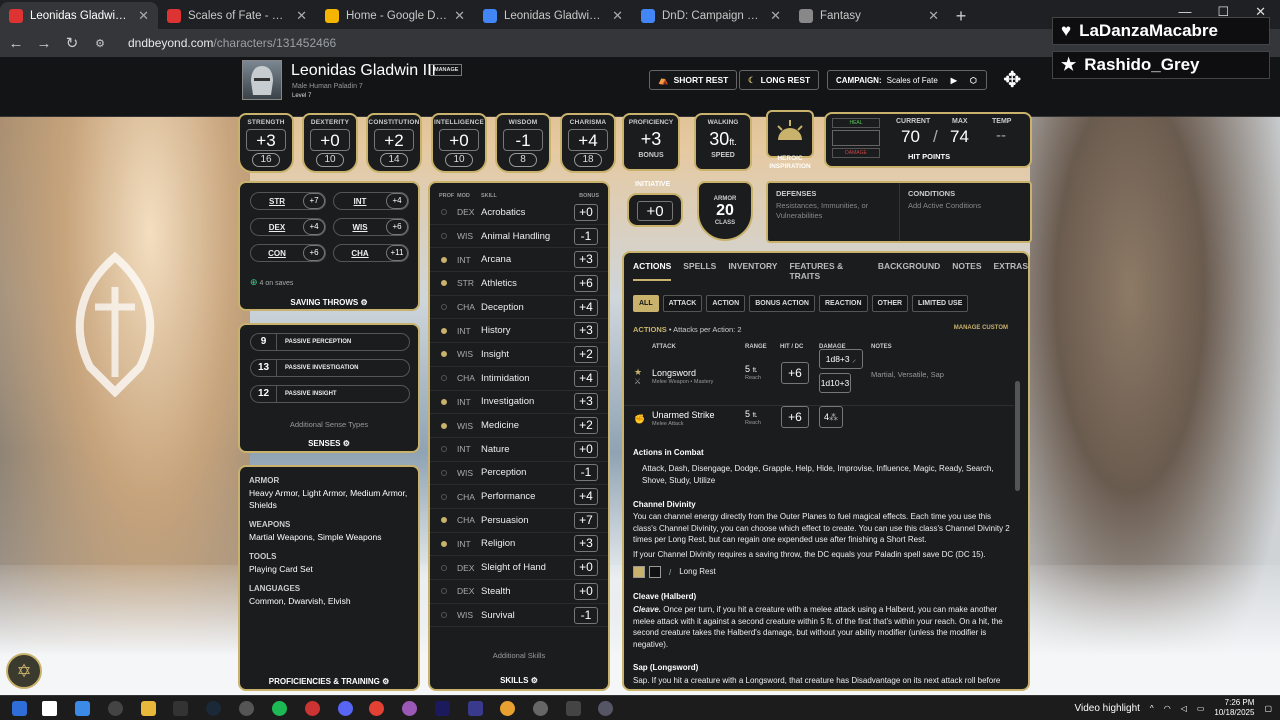 Image resolution: width=1280 pixels, height=720 pixels. What do you see at coordinates (519, 497) in the screenshot?
I see `skill-row: CHA Performance +4` at bounding box center [519, 497].